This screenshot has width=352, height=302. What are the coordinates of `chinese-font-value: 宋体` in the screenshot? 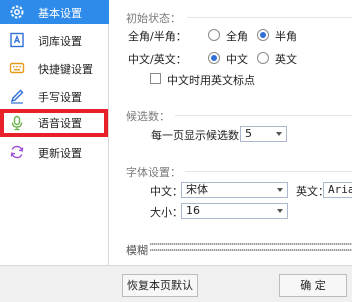 It's located at (197, 189).